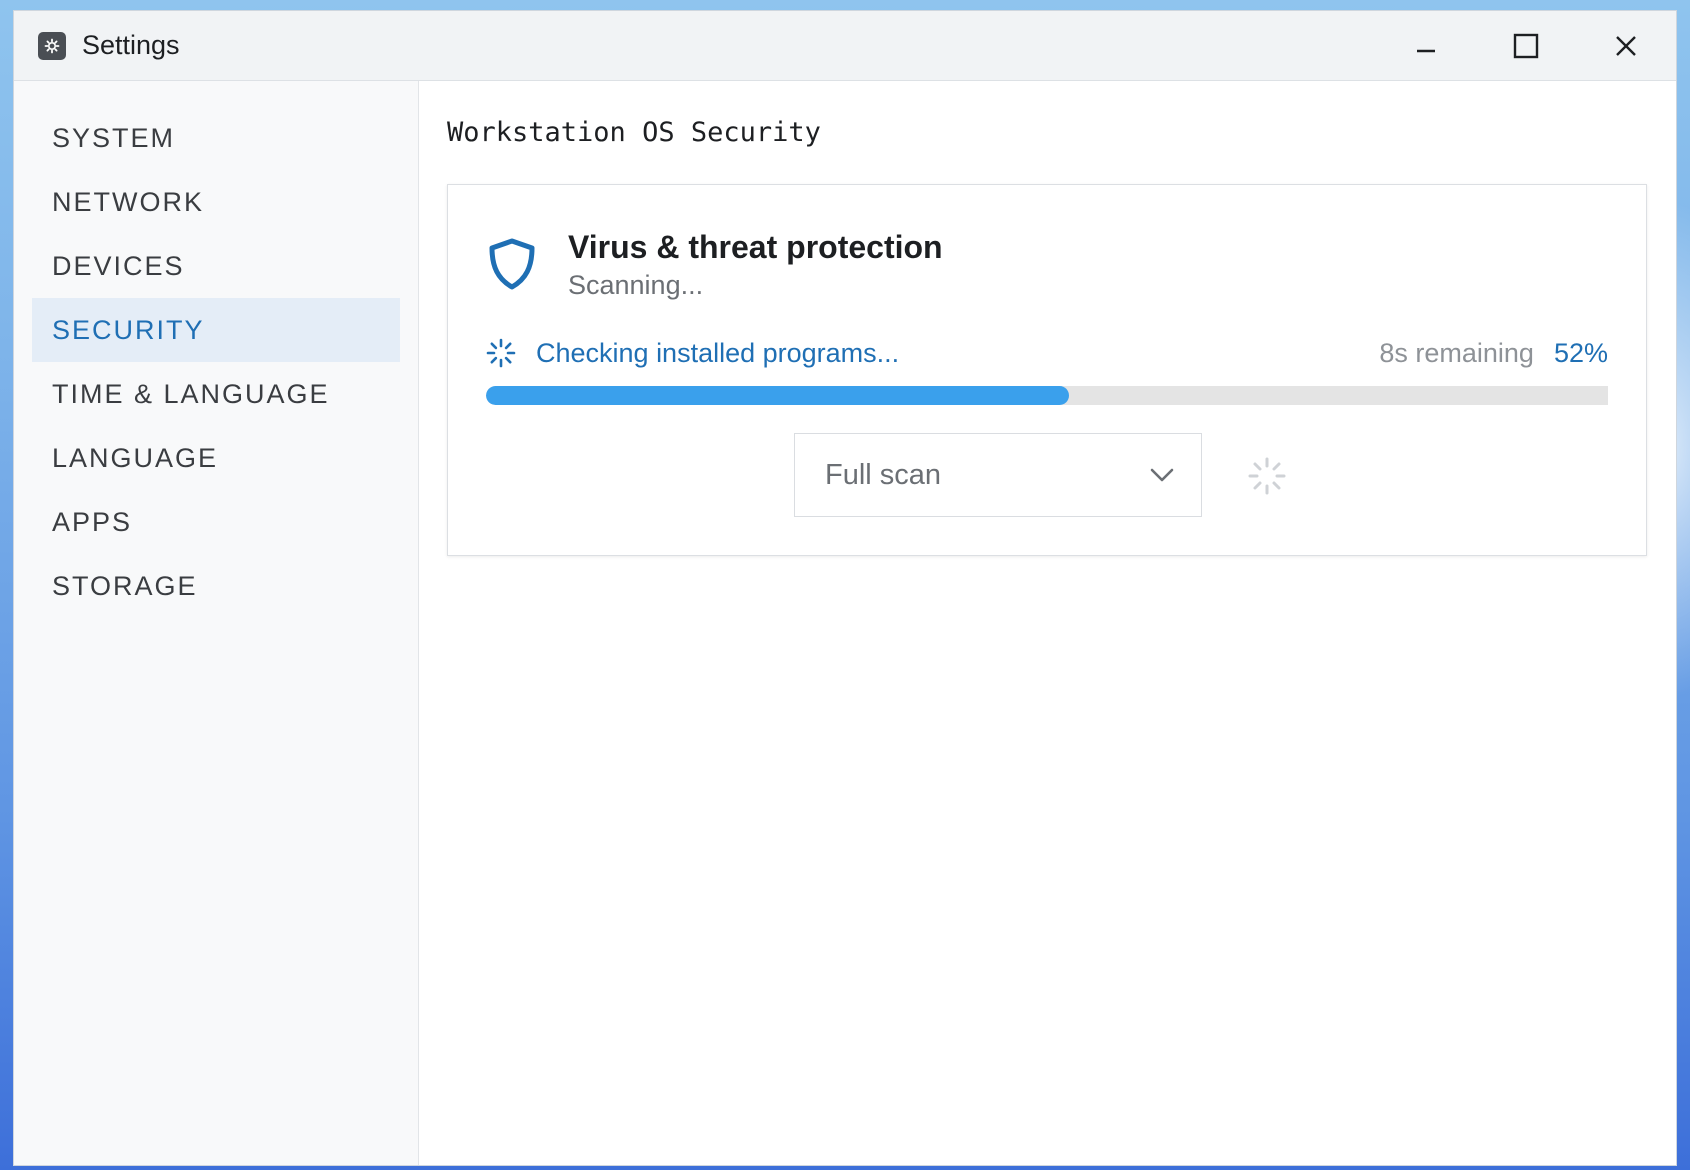  I want to click on card-title: Virus & threat protection, so click(755, 247).